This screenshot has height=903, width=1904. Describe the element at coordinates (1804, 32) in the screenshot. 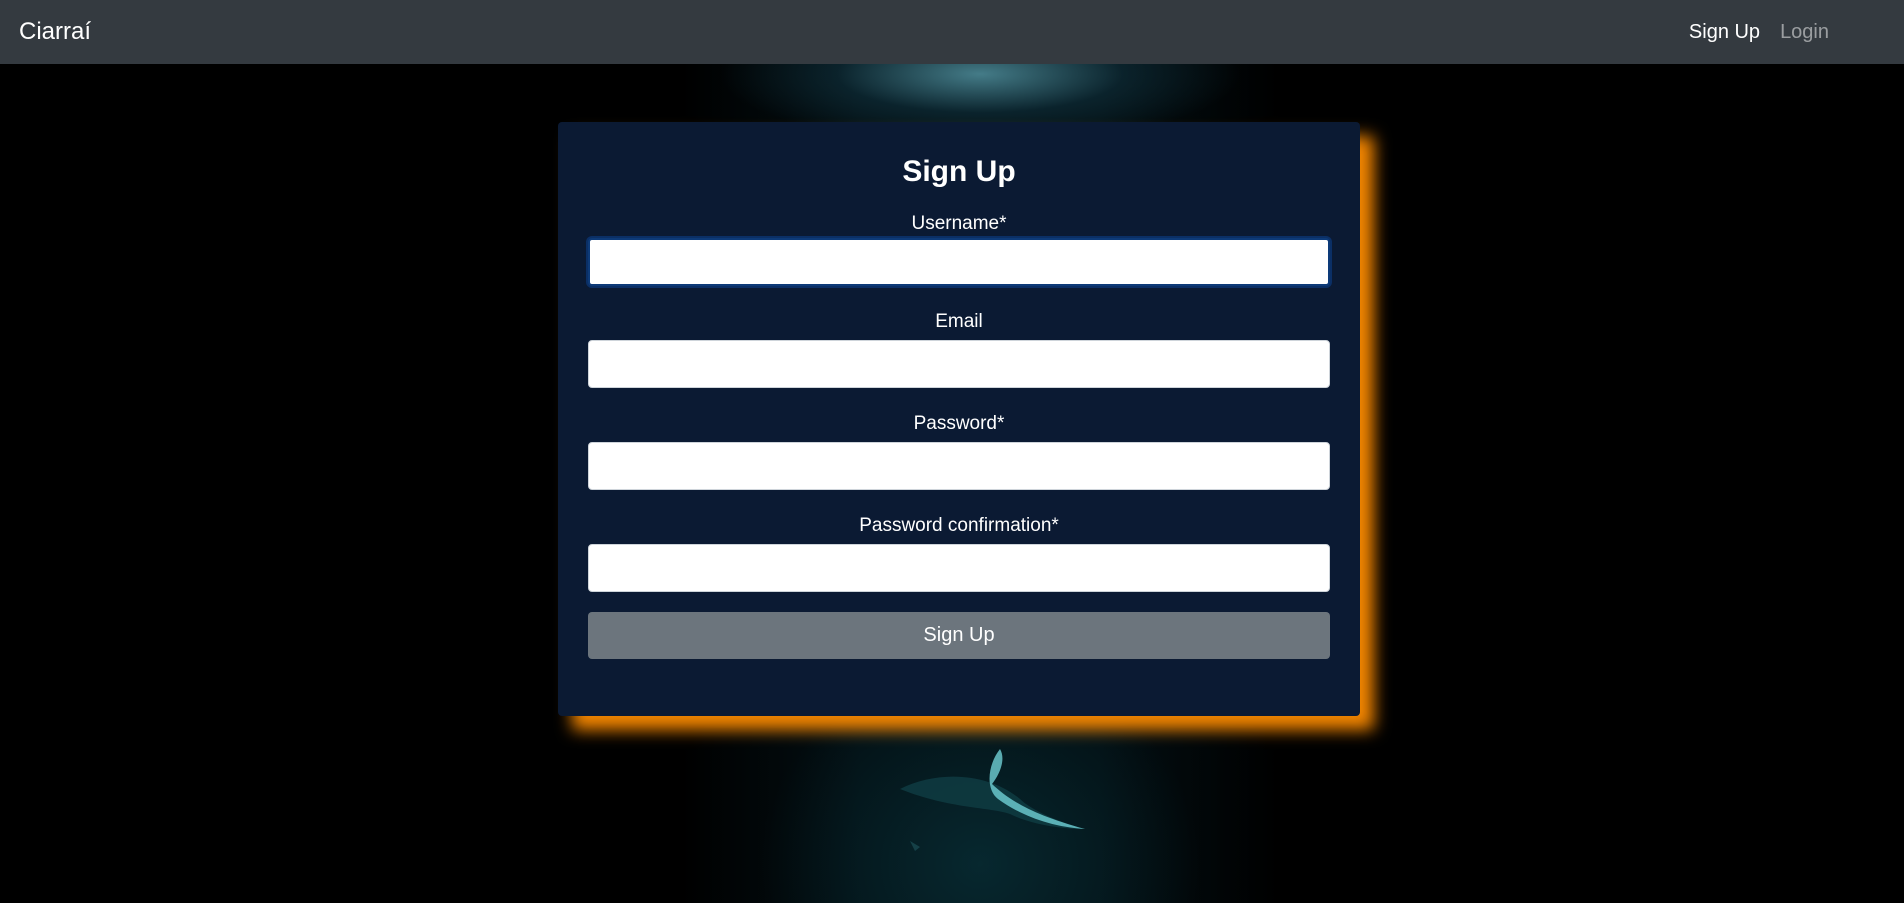

I see `nav-login-link: Login` at that location.